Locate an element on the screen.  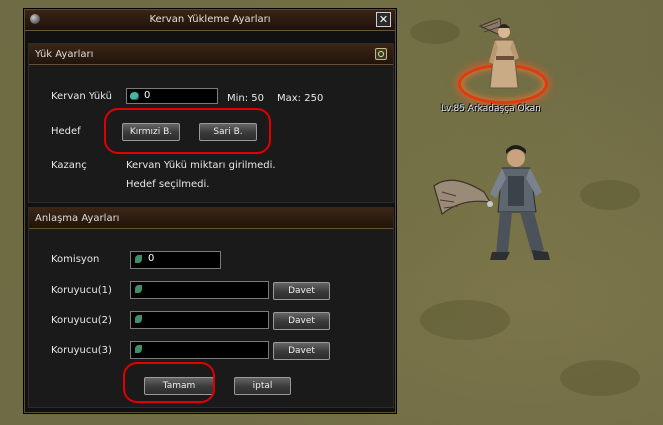
target-label: Hedef is located at coordinates (66, 131).